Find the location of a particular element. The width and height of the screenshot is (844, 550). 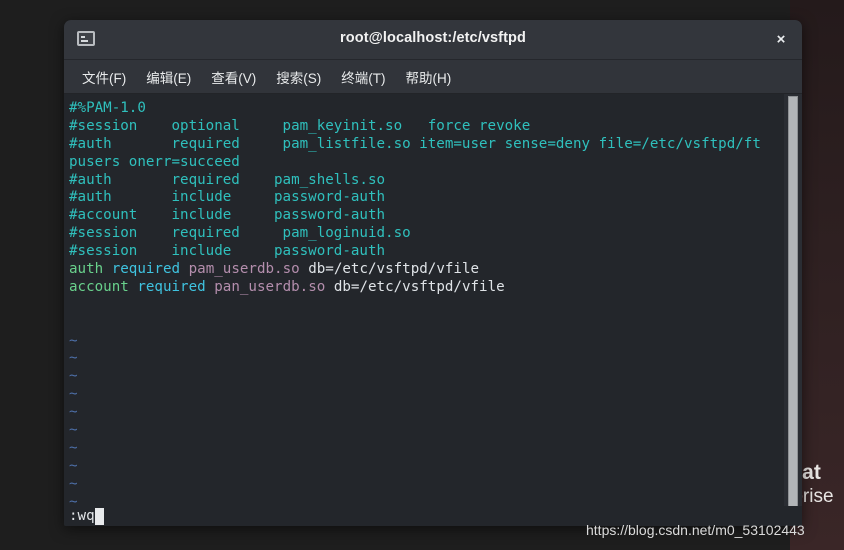

comment-text: #session include password-auth is located at coordinates (227, 251).